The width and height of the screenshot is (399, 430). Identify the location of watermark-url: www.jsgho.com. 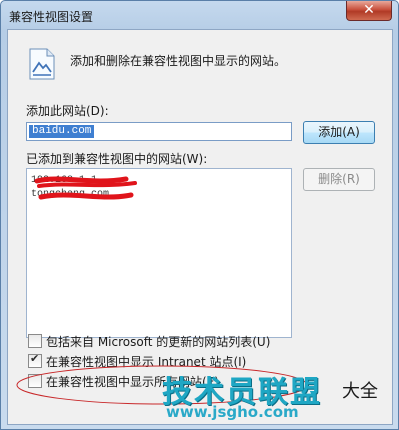
(232, 412).